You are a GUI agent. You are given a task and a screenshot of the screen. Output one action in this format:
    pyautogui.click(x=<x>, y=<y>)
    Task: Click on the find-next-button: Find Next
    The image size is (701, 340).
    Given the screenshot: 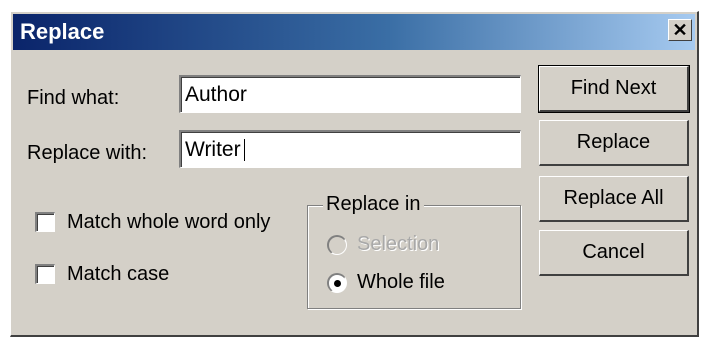 What is the action you would take?
    pyautogui.click(x=614, y=89)
    